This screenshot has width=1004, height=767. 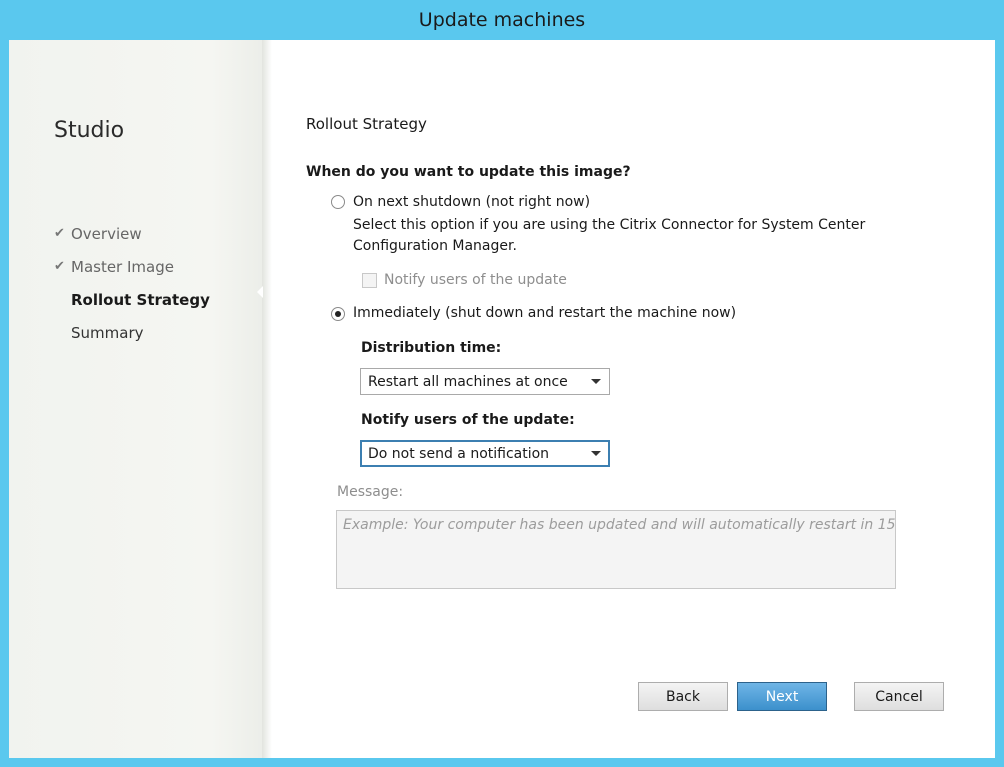 I want to click on distribution-time-value: Restart all machines at once, so click(x=468, y=381).